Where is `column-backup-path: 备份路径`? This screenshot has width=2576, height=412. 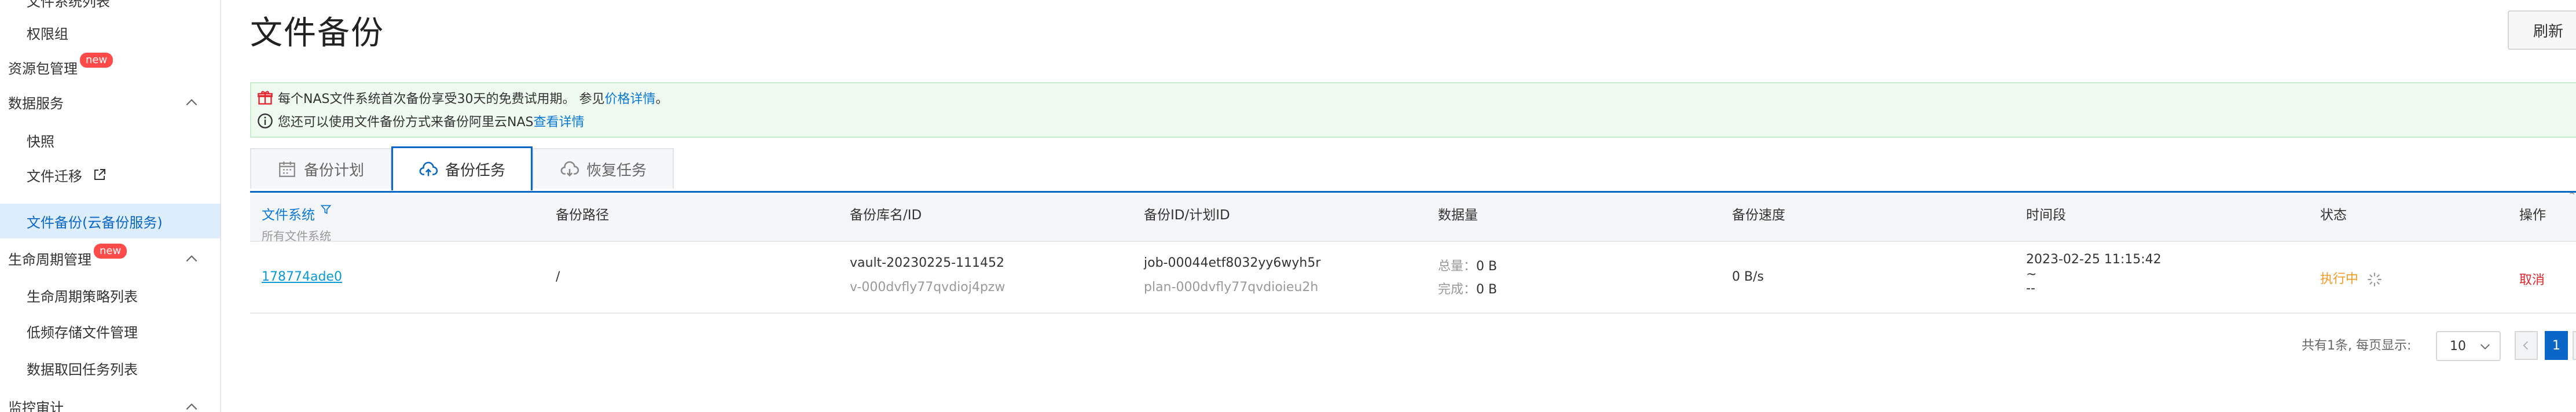
column-backup-path: 备份路径 is located at coordinates (582, 215).